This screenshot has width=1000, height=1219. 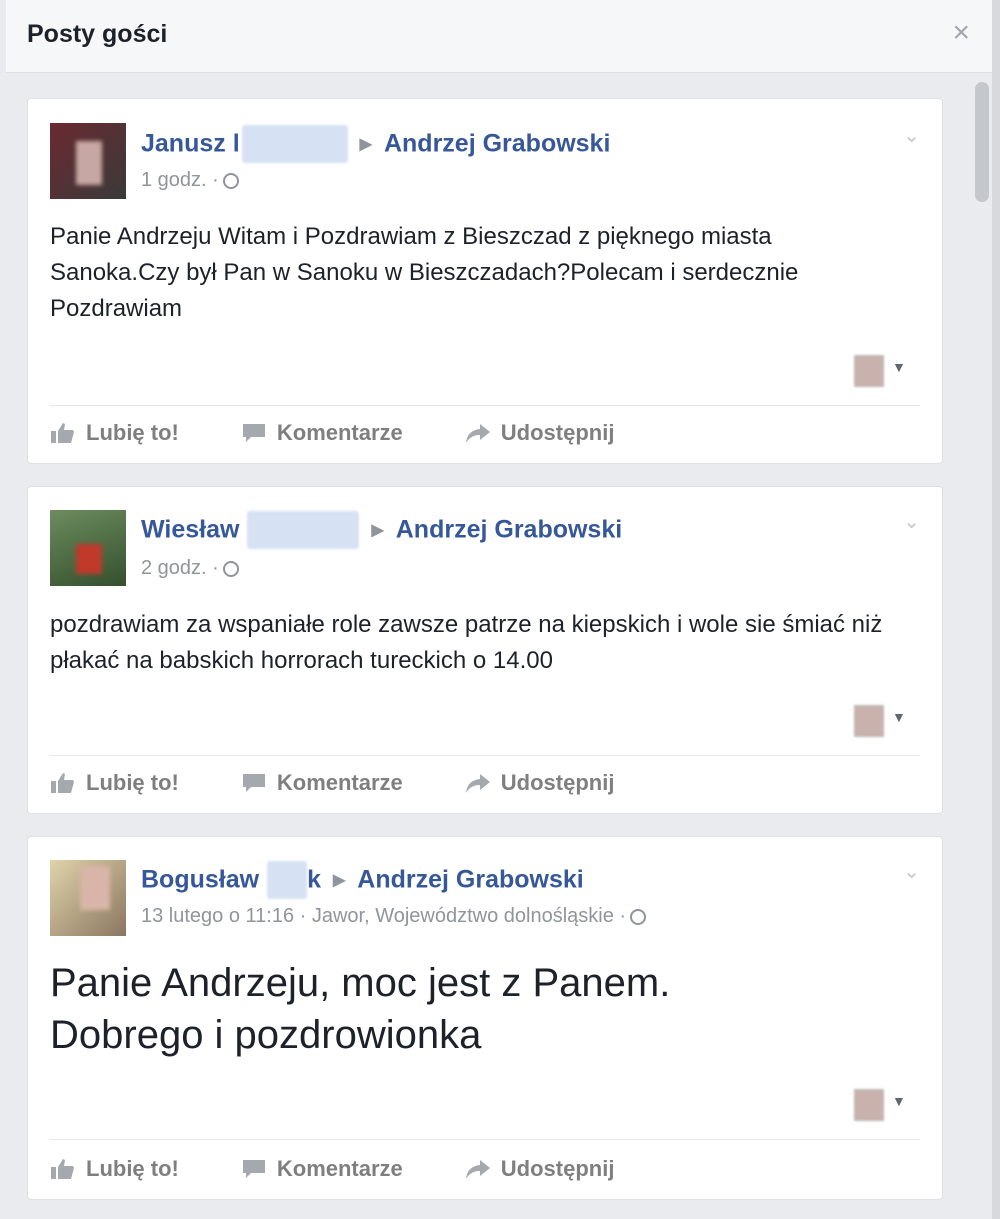 What do you see at coordinates (314, 880) in the screenshot?
I see `post-author-name-tail: k` at bounding box center [314, 880].